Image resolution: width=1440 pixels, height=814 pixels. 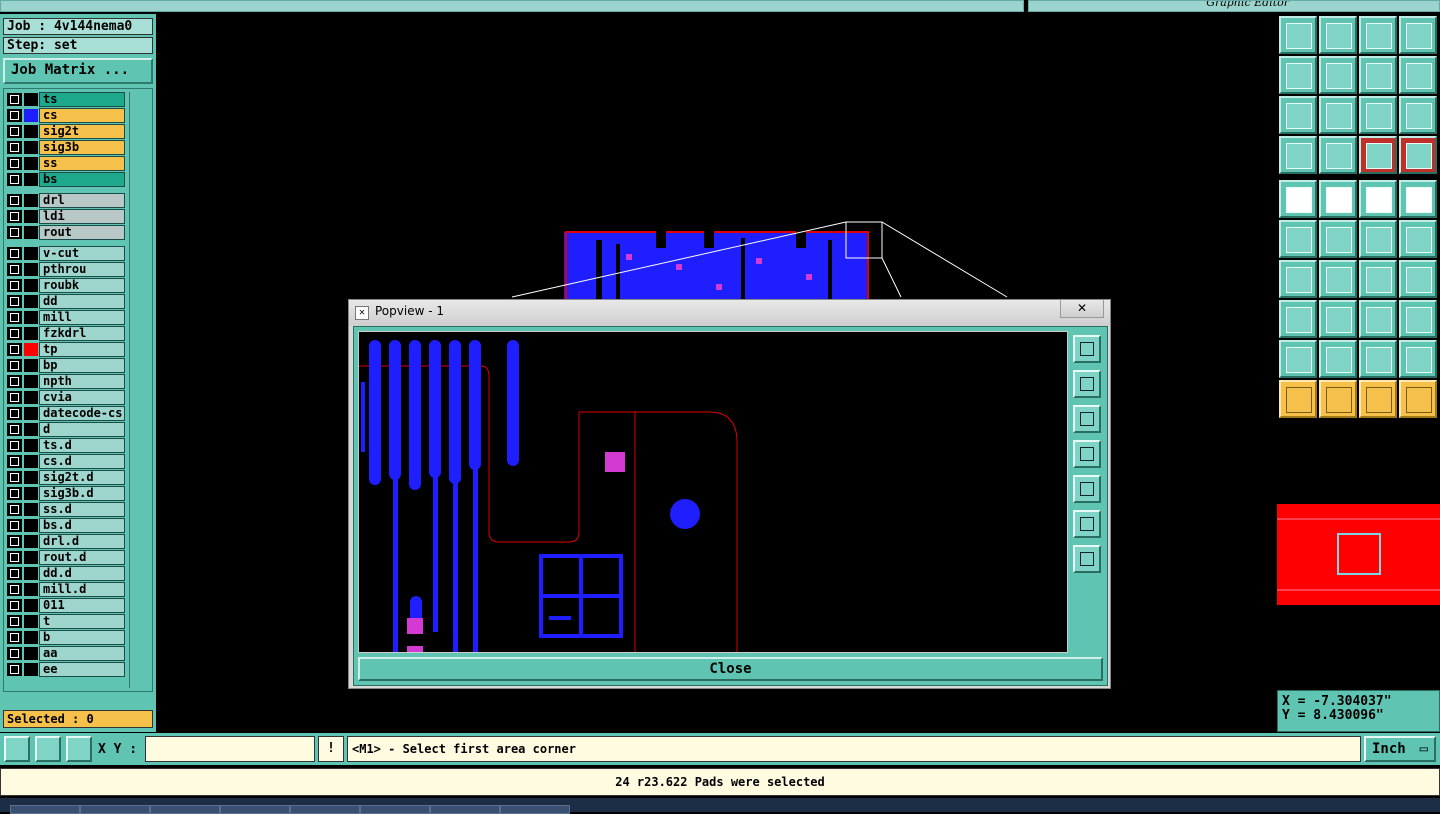 I want to click on pan-right-icon, so click(x=1338, y=75).